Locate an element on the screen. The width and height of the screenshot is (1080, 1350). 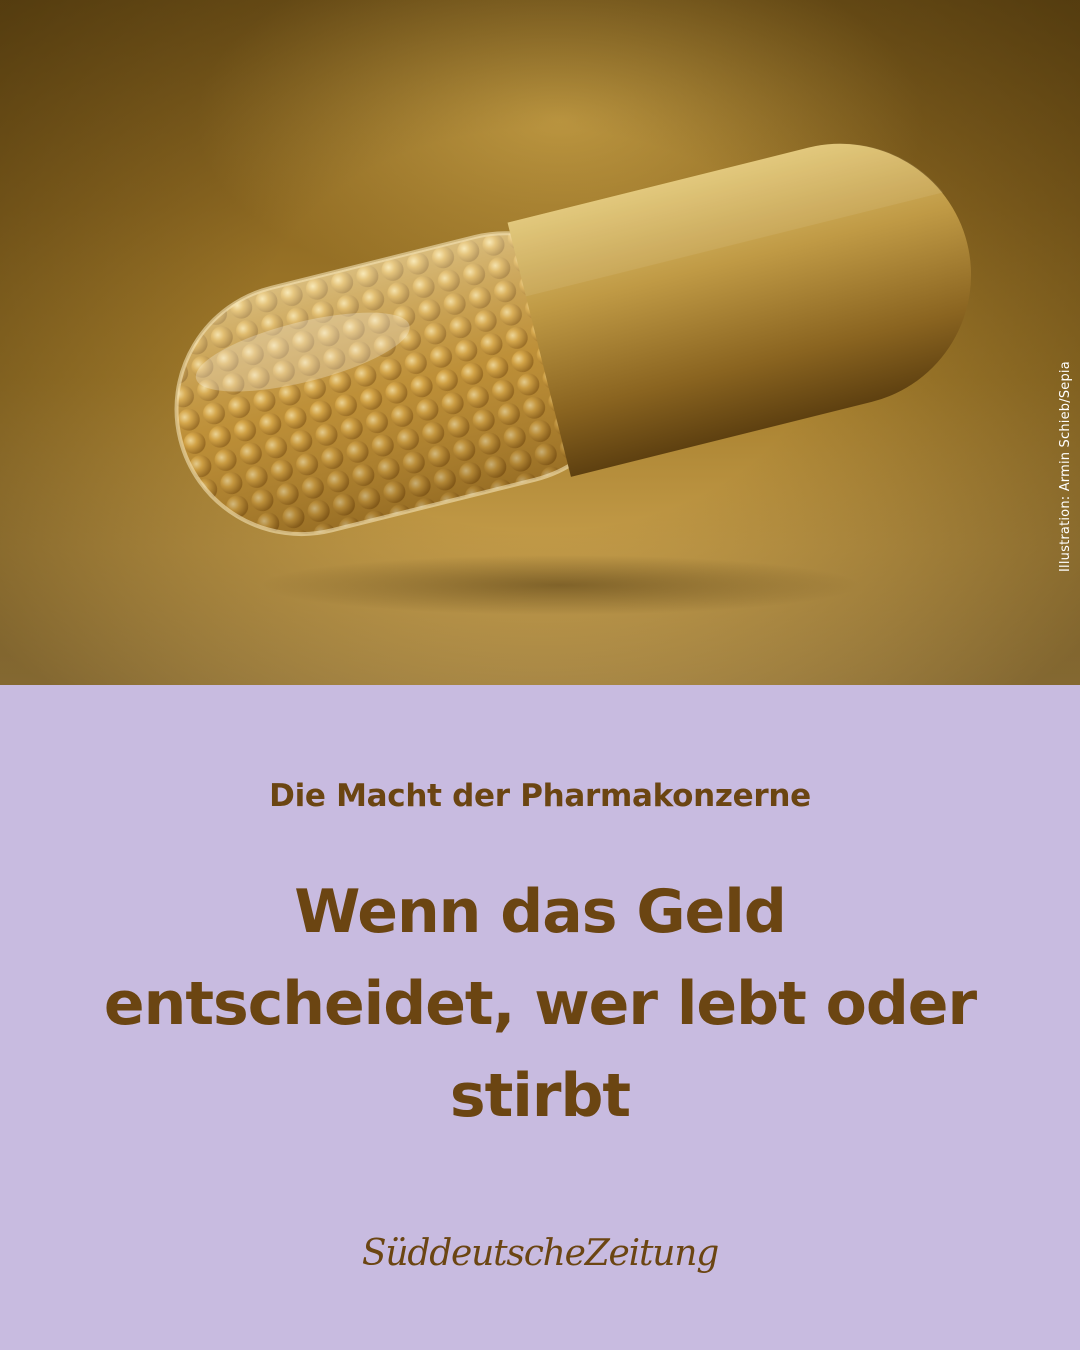
article-kicker: Die Macht der Pharmakonzerne is located at coordinates (540, 796).